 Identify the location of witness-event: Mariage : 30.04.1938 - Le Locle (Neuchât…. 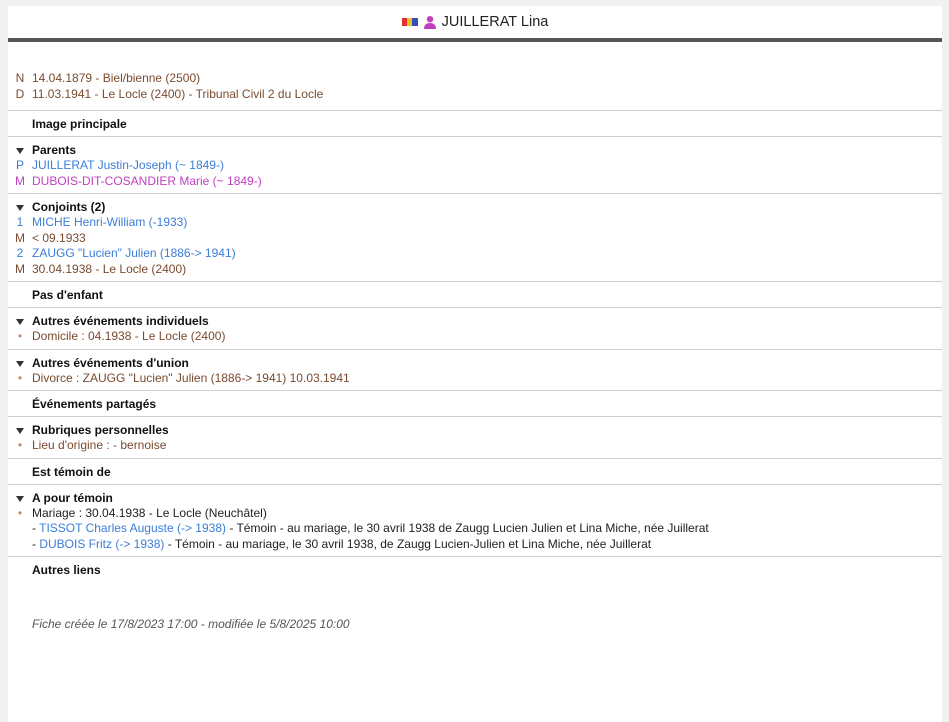
(149, 512).